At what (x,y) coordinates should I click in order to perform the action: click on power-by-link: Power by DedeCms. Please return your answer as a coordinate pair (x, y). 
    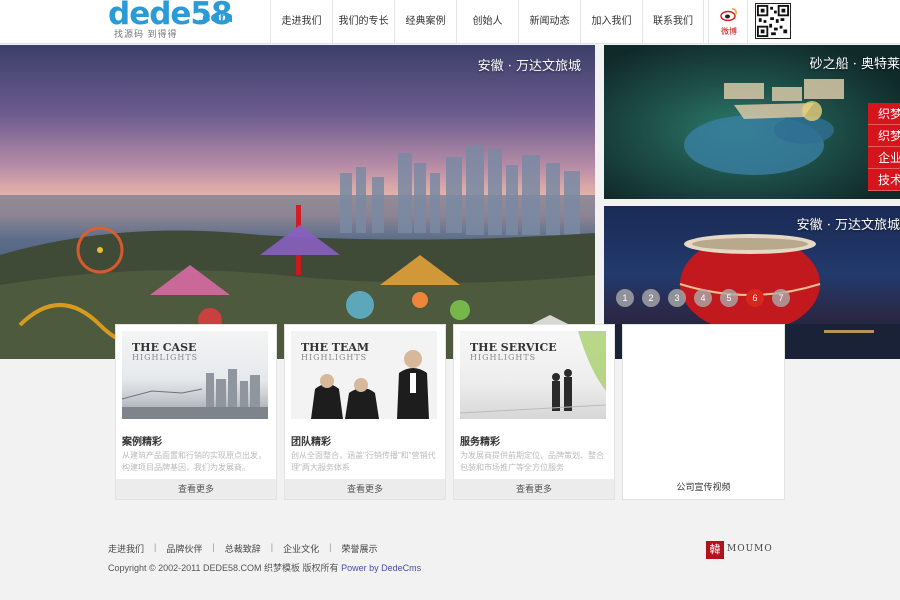
    Looking at the image, I should click on (381, 568).